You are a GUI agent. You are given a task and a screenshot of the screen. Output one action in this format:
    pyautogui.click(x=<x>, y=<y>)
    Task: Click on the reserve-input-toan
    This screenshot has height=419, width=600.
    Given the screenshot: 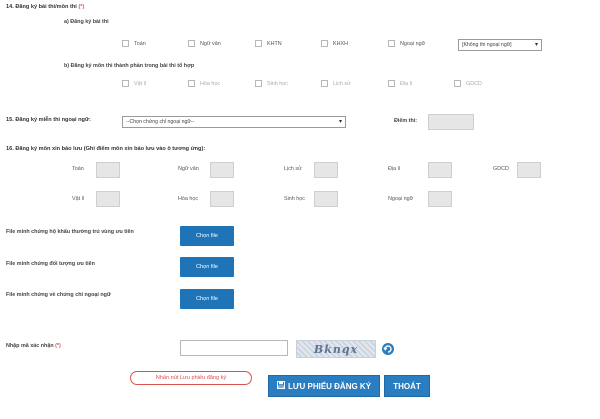 What is the action you would take?
    pyautogui.click(x=108, y=170)
    